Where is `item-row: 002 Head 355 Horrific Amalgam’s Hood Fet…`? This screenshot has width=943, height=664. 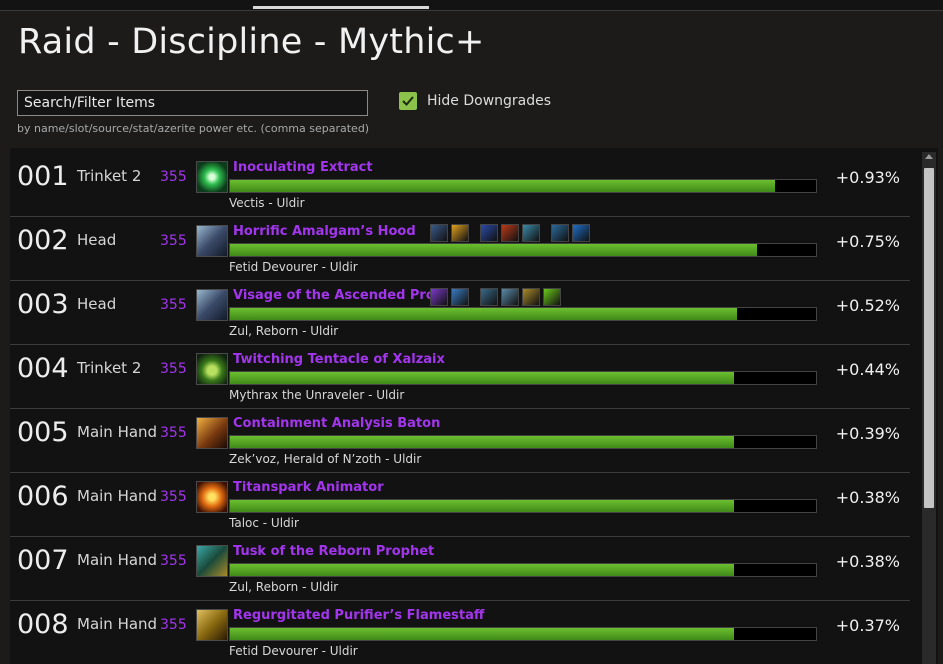 item-row: 002 Head 355 Horrific Amalgam’s Hood Fet… is located at coordinates (460, 248).